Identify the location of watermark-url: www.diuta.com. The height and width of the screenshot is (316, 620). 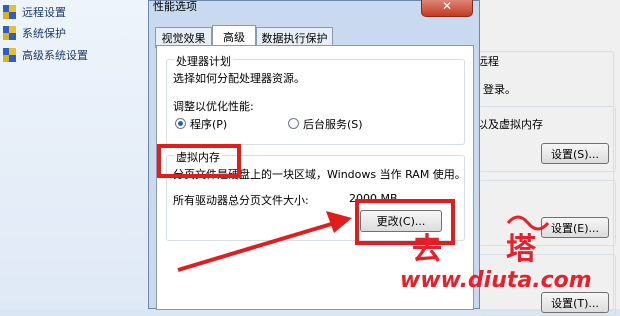
(496, 280).